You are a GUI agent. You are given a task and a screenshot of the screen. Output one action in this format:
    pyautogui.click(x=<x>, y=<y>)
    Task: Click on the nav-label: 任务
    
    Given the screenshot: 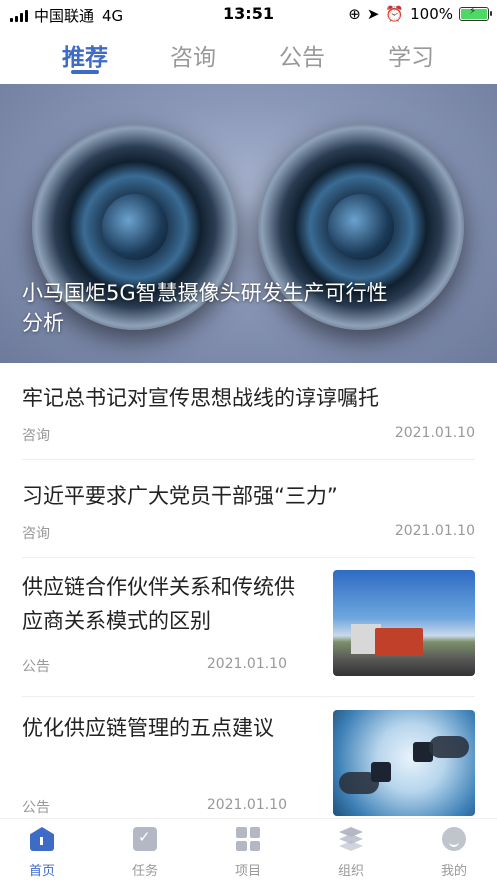 What is the action you would take?
    pyautogui.click(x=144, y=871)
    